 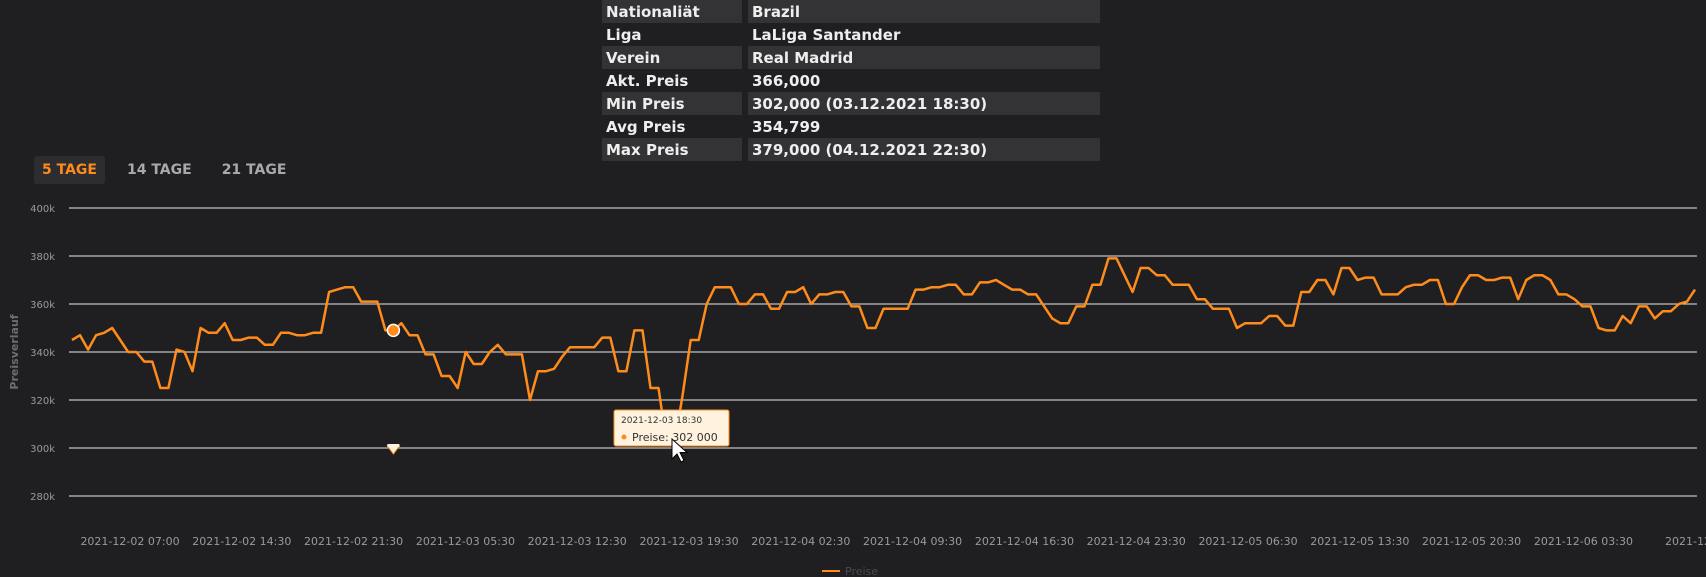 What do you see at coordinates (14, 351) in the screenshot?
I see `y-axis-title: Preisverlauf` at bounding box center [14, 351].